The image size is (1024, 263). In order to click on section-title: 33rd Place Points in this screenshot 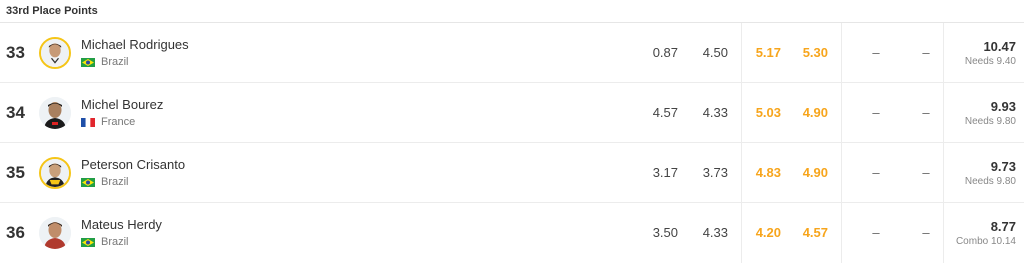, I will do `click(512, 11)`.